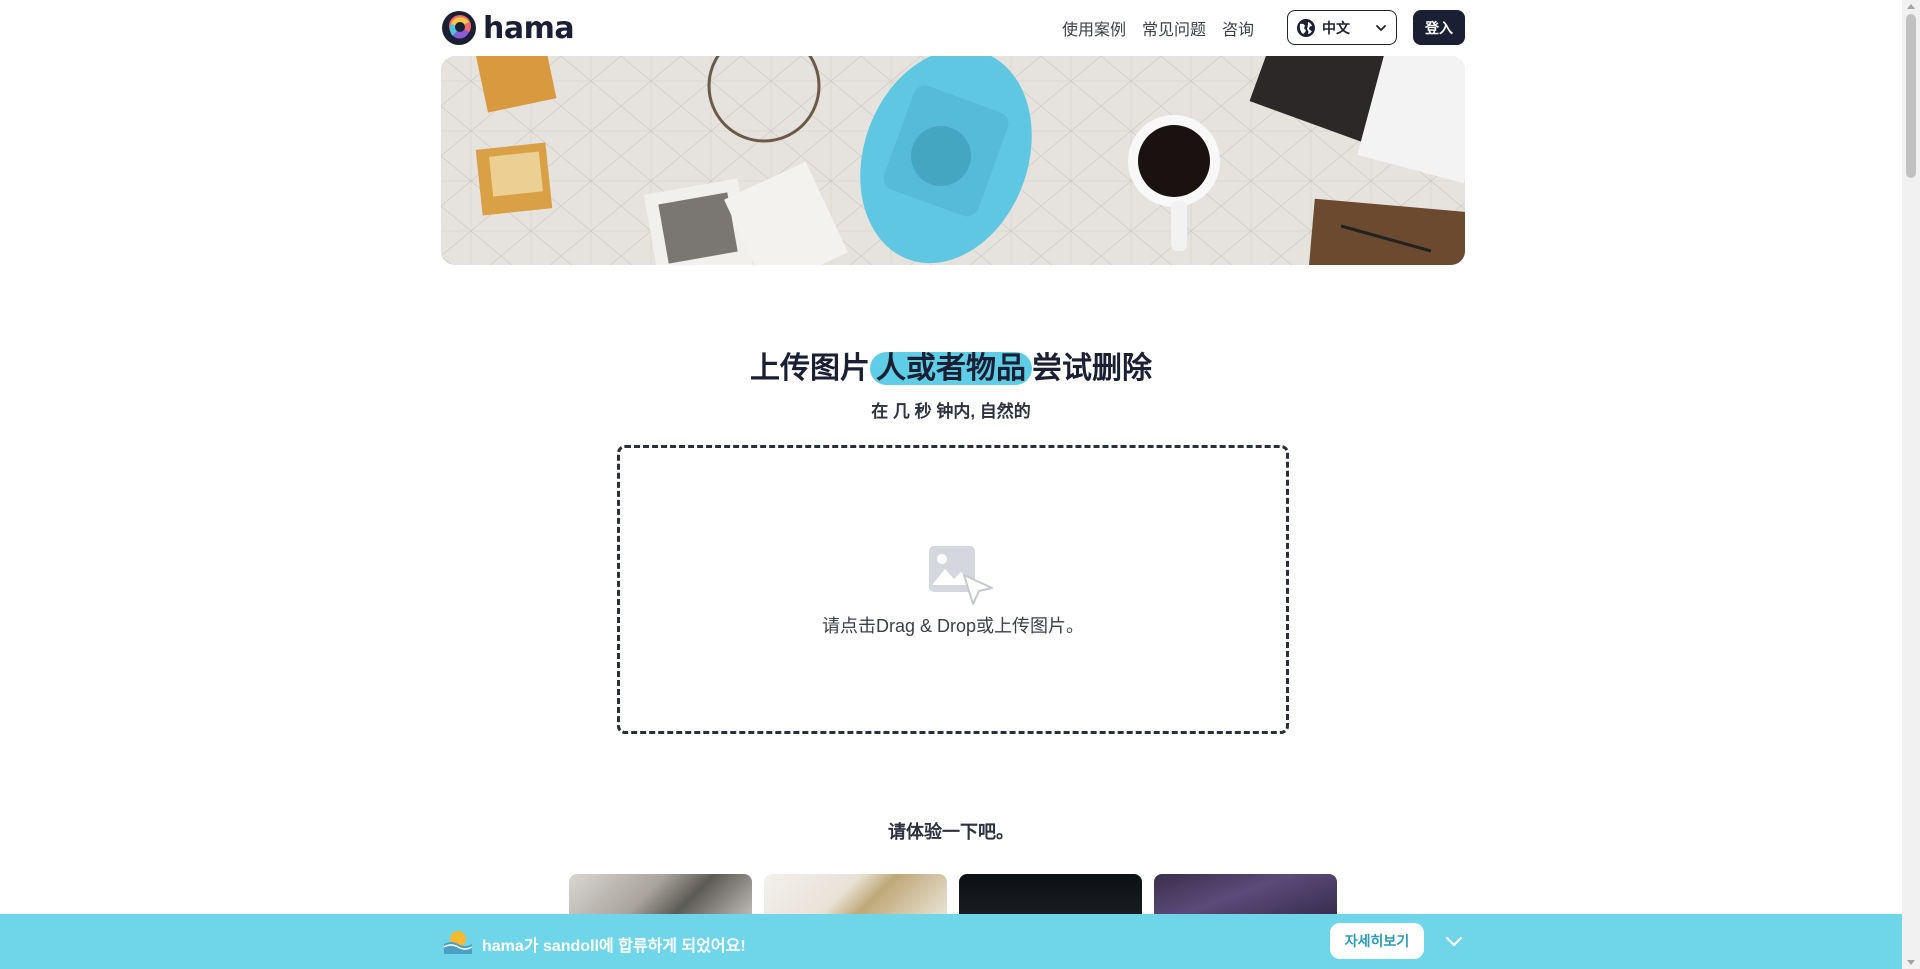 The height and width of the screenshot is (969, 1920). What do you see at coordinates (951, 368) in the screenshot?
I see `title-highlight: 人或者物品` at bounding box center [951, 368].